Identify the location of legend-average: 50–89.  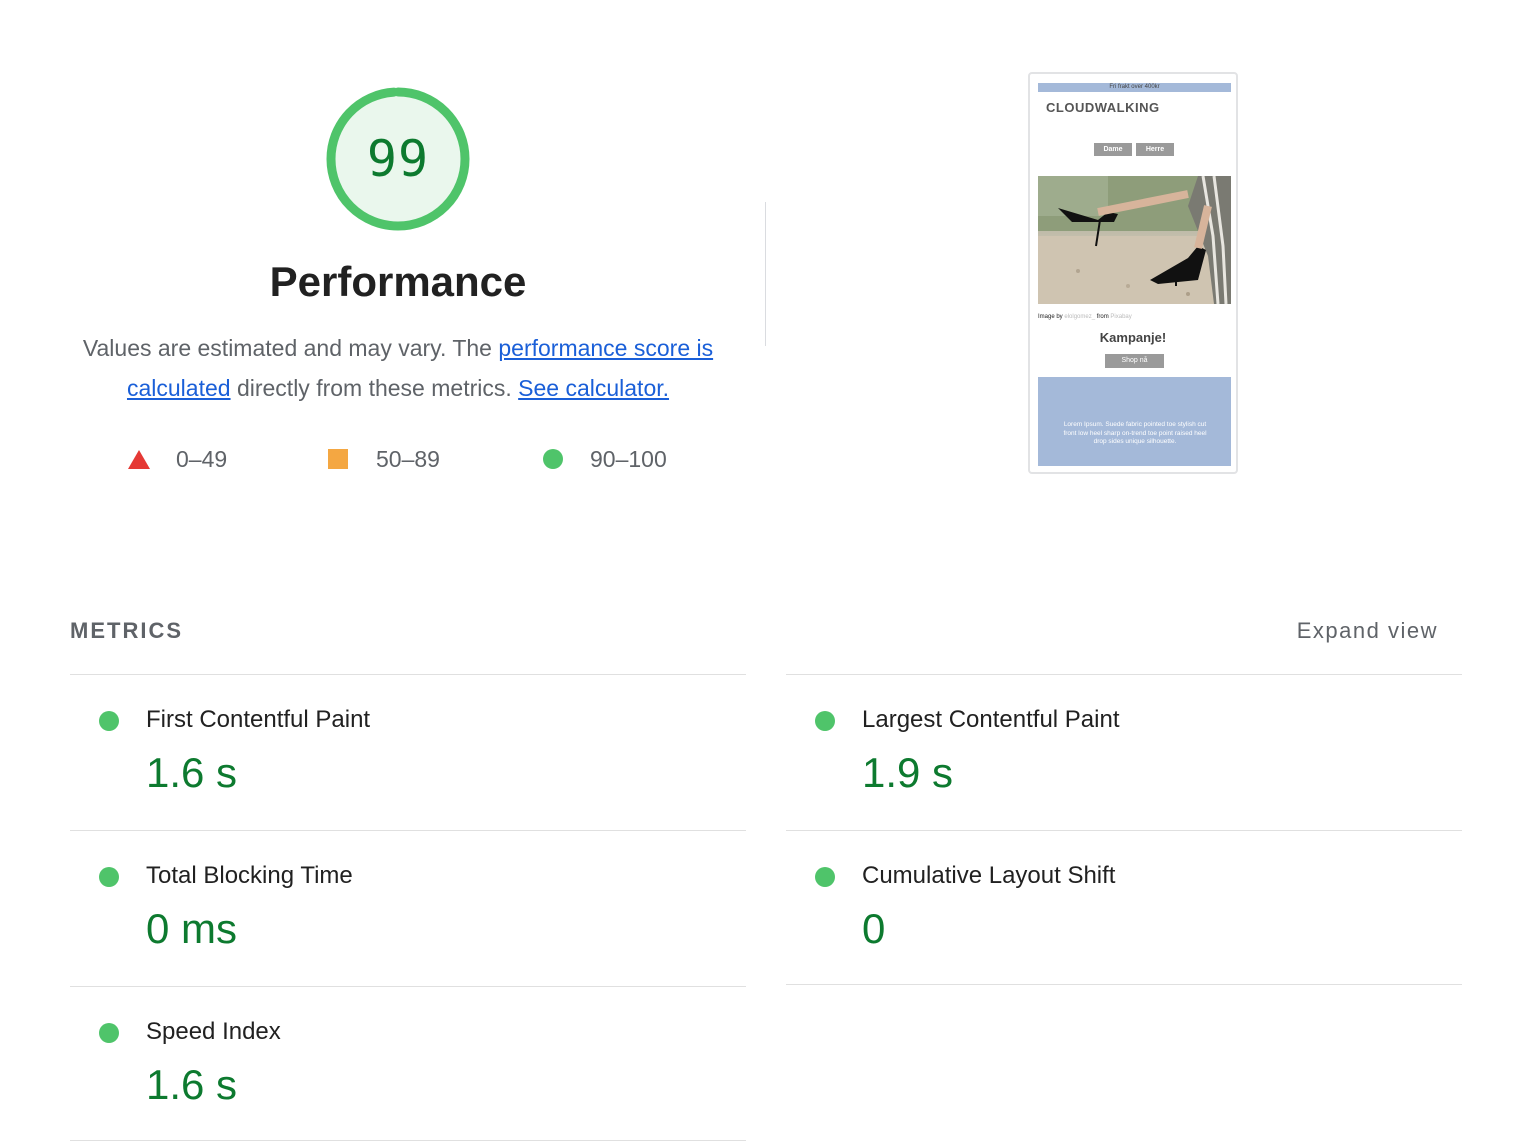
(384, 459).